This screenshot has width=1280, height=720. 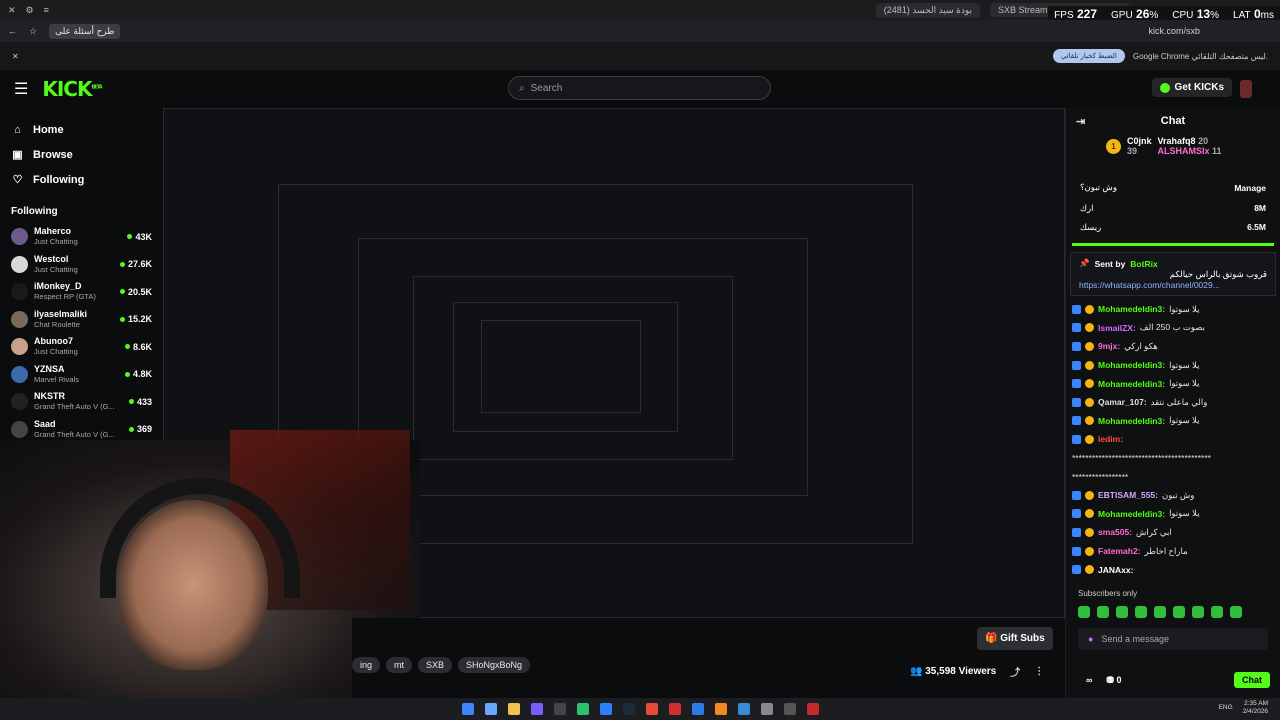 What do you see at coordinates (81, 402) in the screenshot?
I see `following-channel-nkstr: NKSTR Grand Theft Auto V (G... 433` at bounding box center [81, 402].